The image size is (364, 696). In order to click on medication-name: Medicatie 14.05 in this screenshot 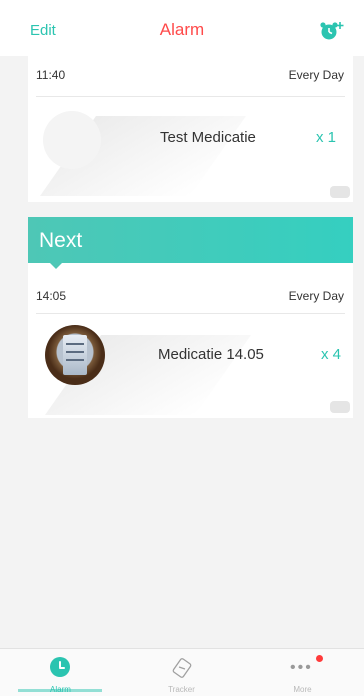, I will do `click(211, 354)`.